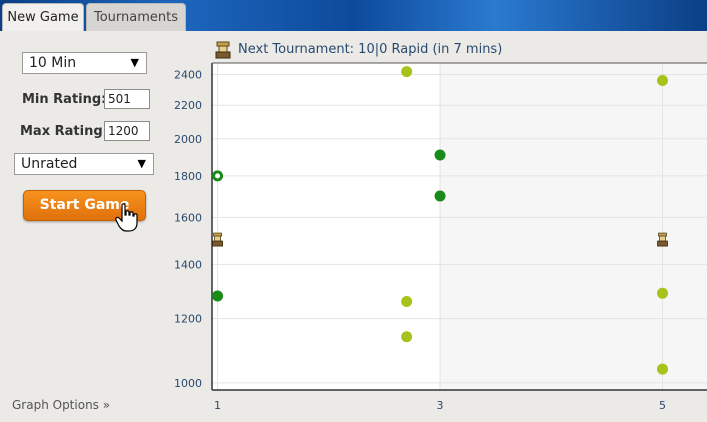  What do you see at coordinates (662, 405) in the screenshot?
I see `x-tick-label: 5` at bounding box center [662, 405].